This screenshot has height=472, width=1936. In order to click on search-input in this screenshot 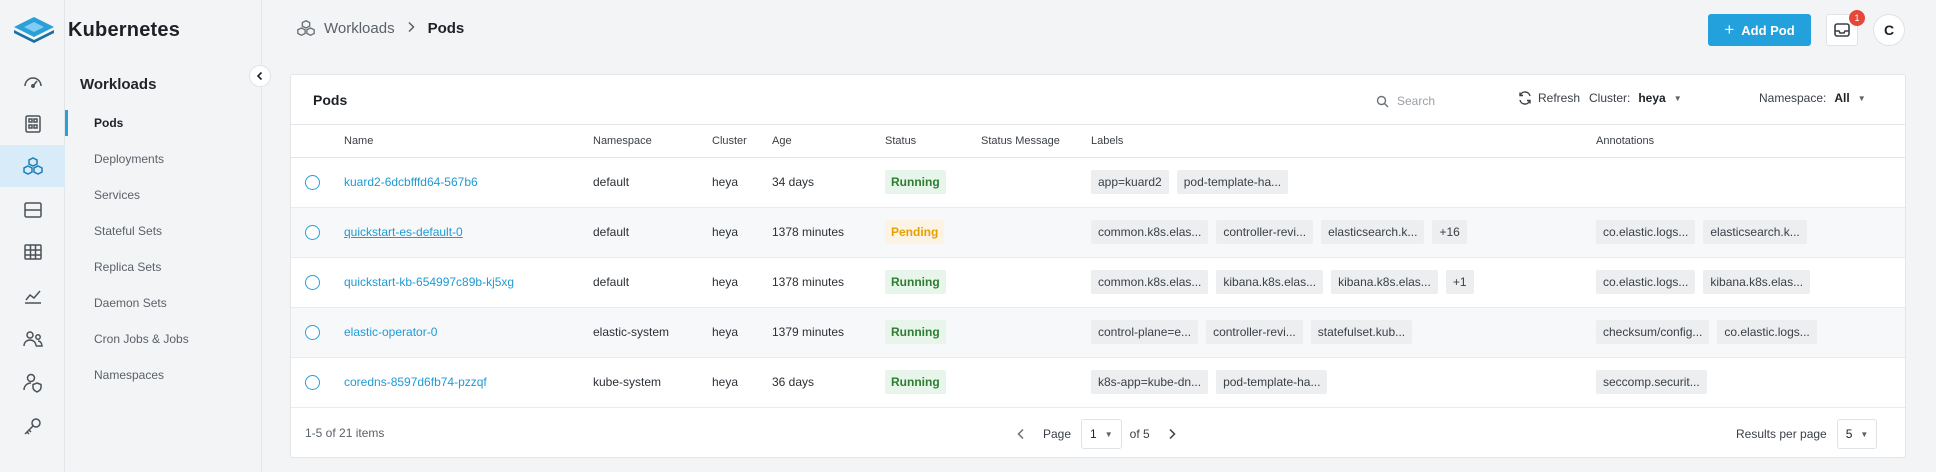, I will do `click(1452, 101)`.